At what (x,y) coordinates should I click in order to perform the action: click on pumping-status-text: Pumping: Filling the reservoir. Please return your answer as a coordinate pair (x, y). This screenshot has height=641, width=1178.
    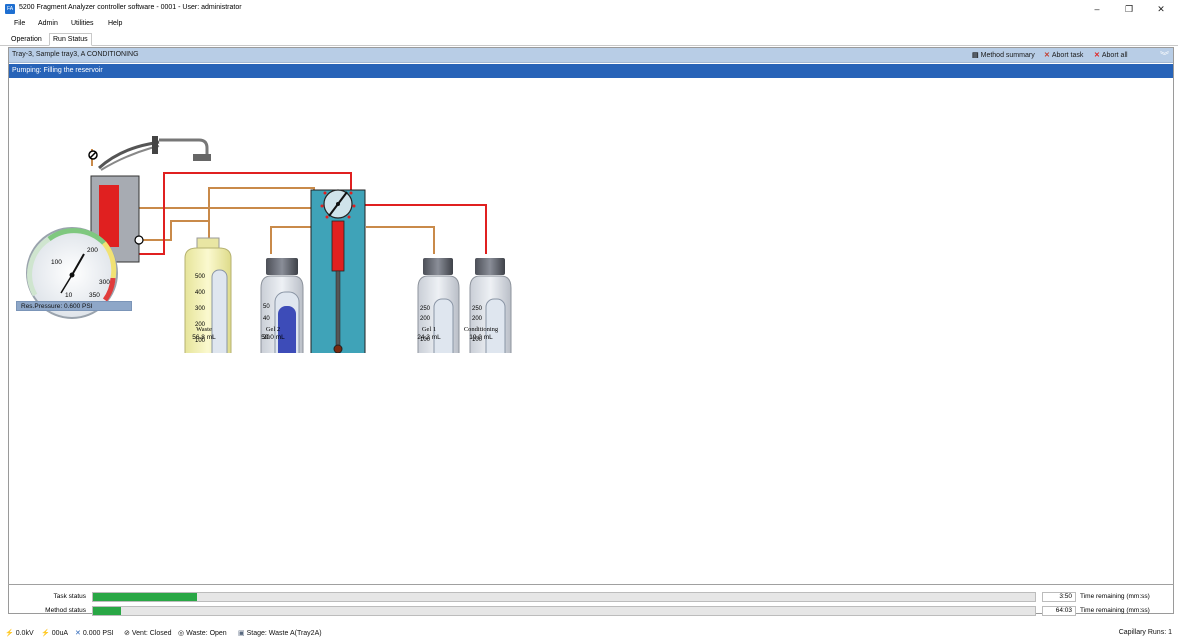
    Looking at the image, I should click on (57, 70).